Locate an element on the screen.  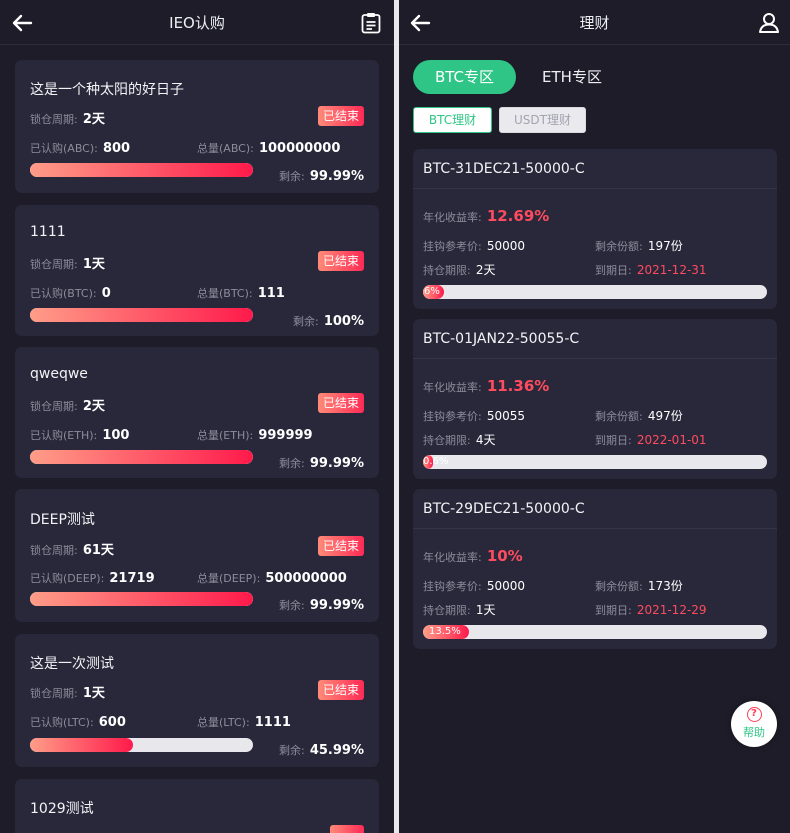
page-title: IEO认购 is located at coordinates (197, 23).